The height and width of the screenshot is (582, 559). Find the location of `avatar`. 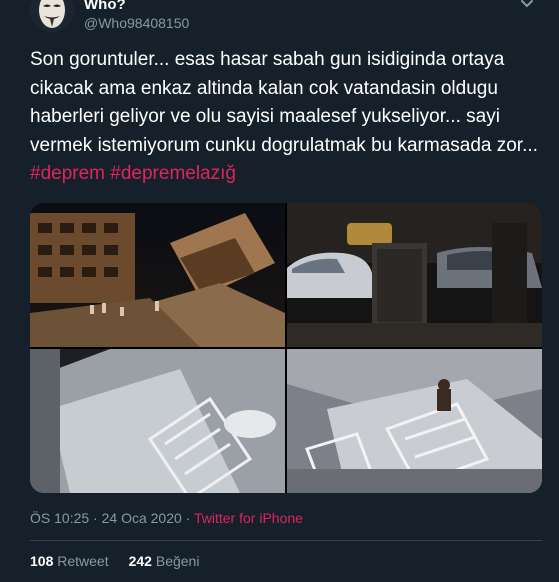

avatar is located at coordinates (52, 16).